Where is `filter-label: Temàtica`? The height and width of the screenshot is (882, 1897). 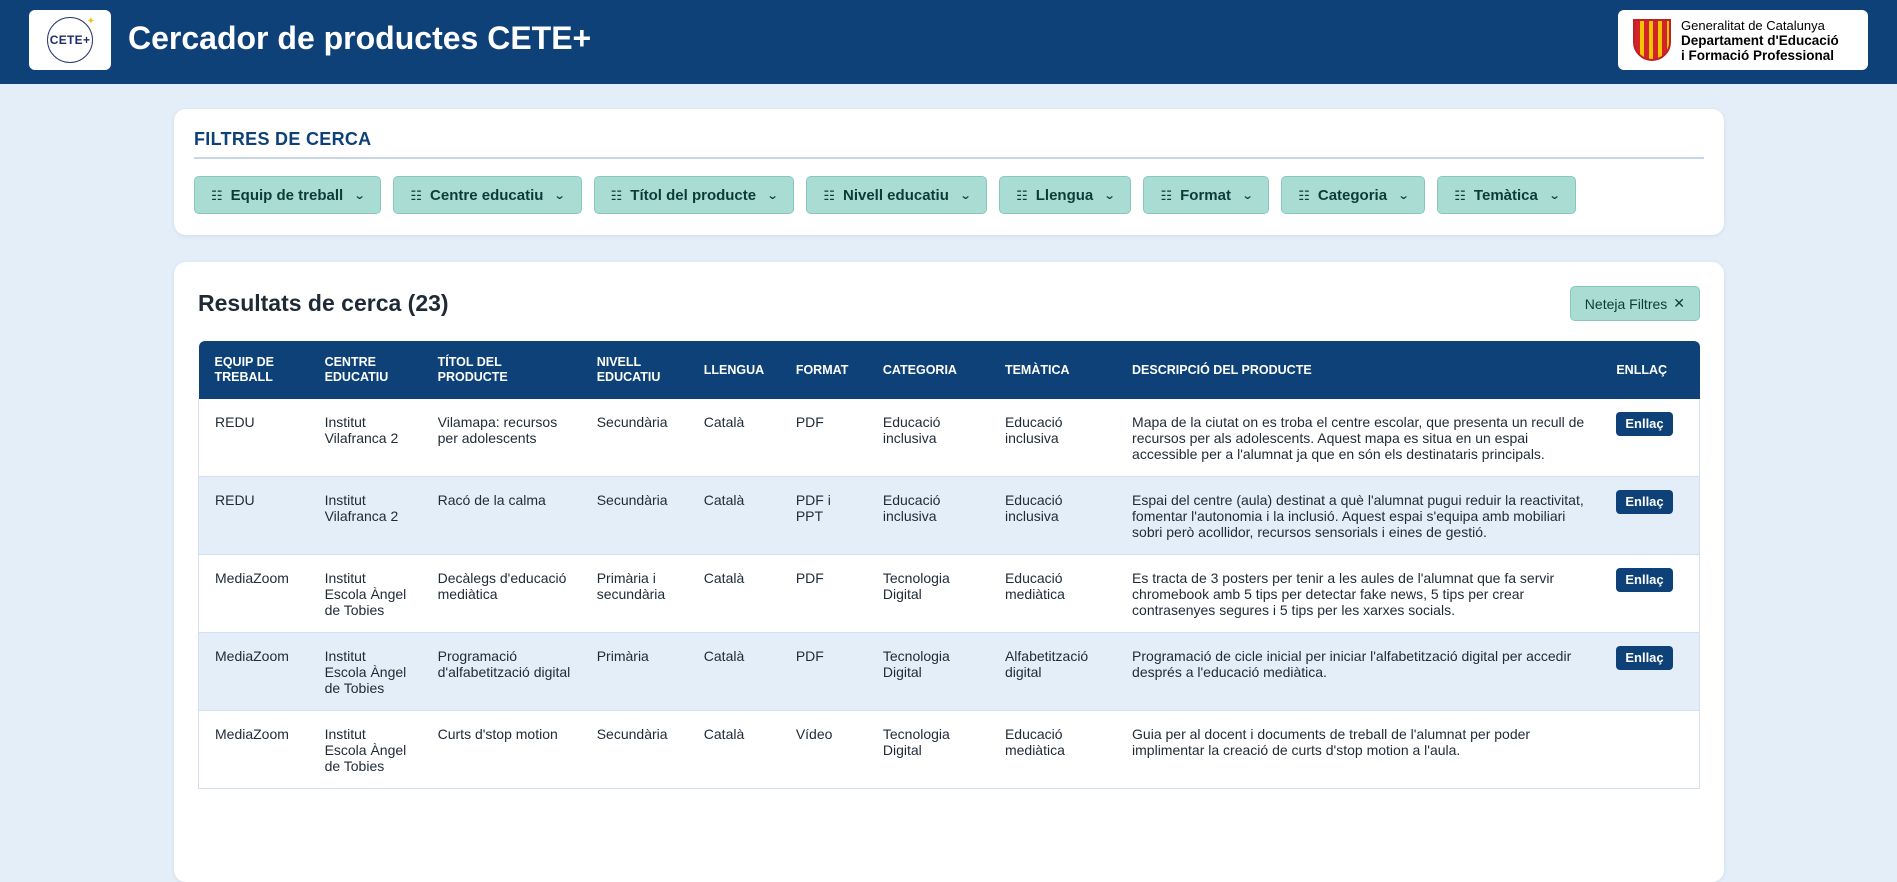
filter-label: Temàtica is located at coordinates (1505, 195).